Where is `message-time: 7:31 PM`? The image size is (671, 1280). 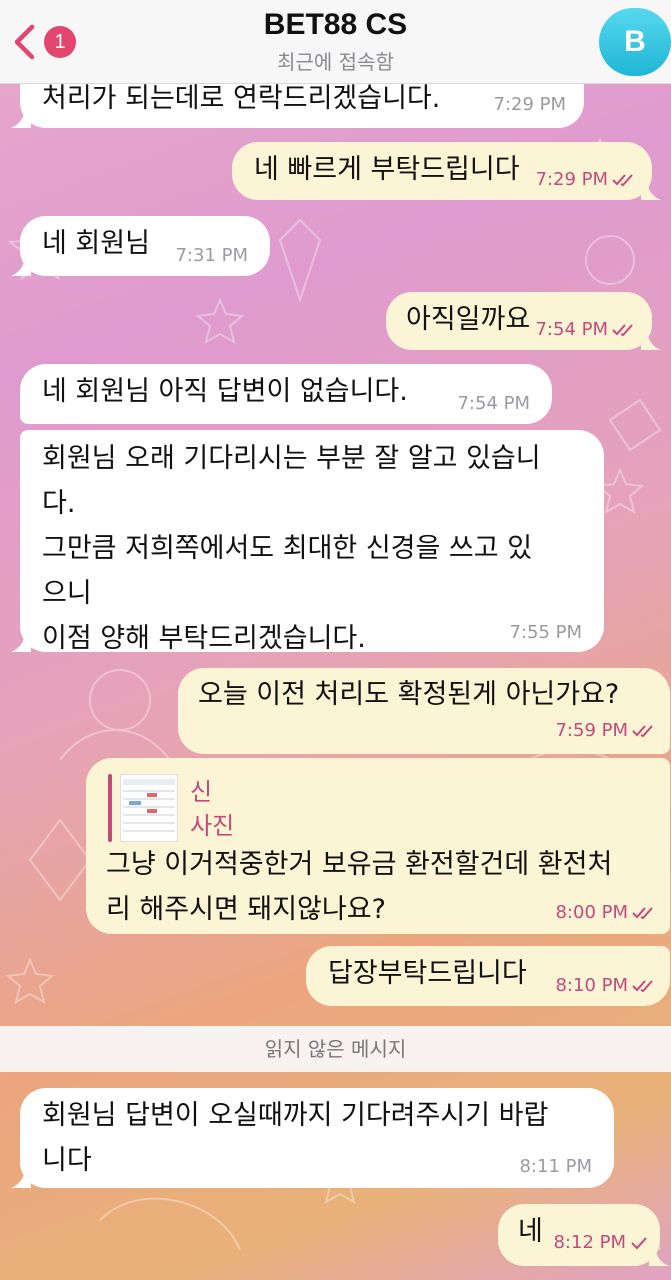
message-time: 7:31 PM is located at coordinates (211, 255).